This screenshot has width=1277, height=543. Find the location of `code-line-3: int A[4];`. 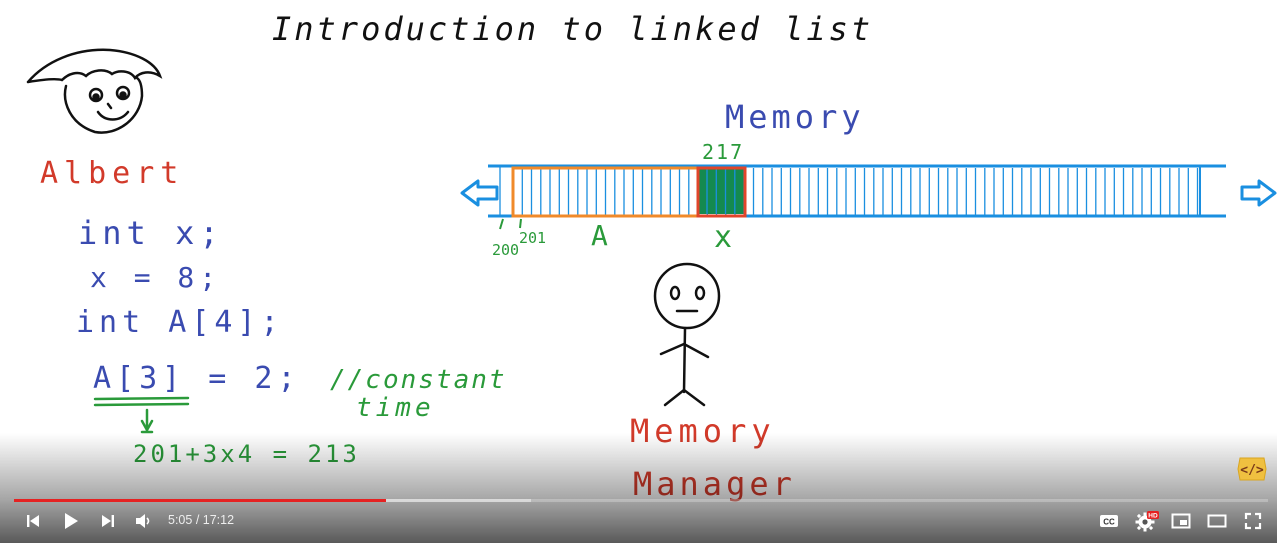

code-line-3: int A[4]; is located at coordinates (180, 322).